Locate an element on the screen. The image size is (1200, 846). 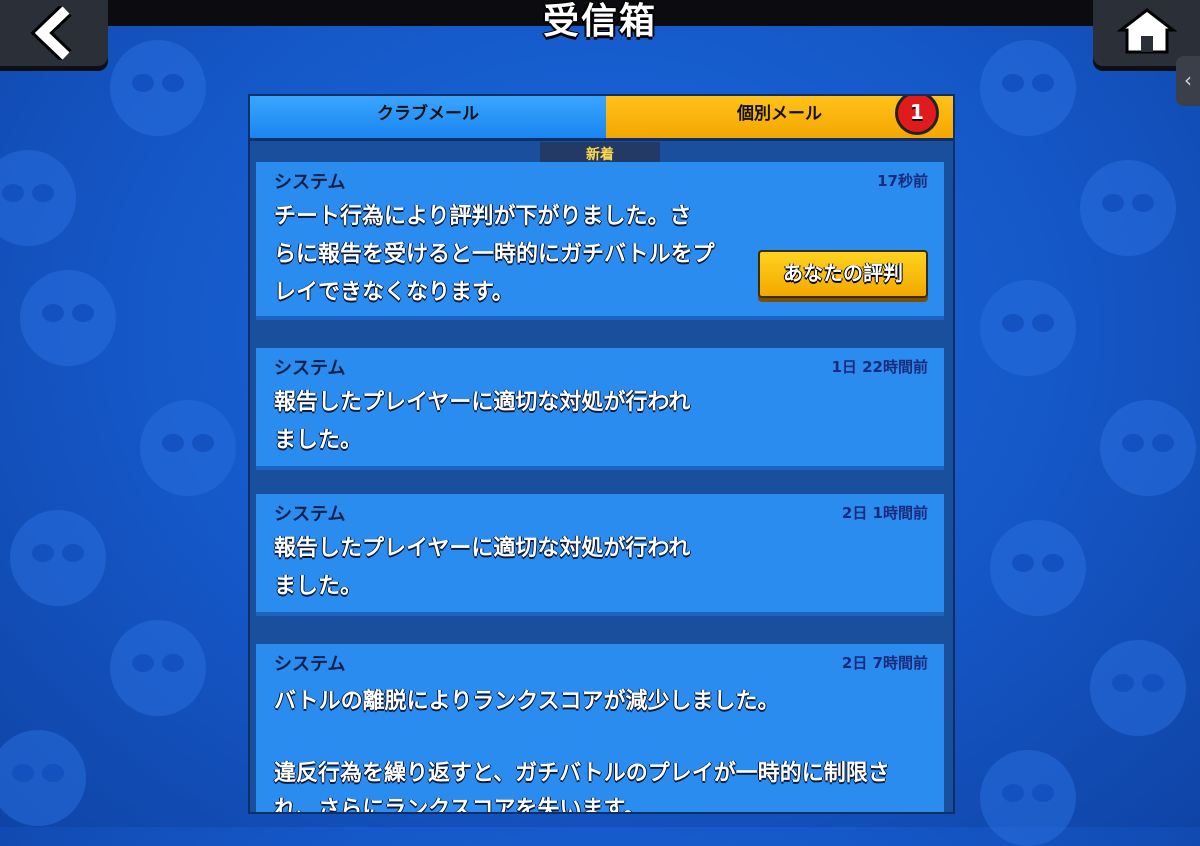
tab-personal-mail: 個別メール 1 is located at coordinates (779, 118).